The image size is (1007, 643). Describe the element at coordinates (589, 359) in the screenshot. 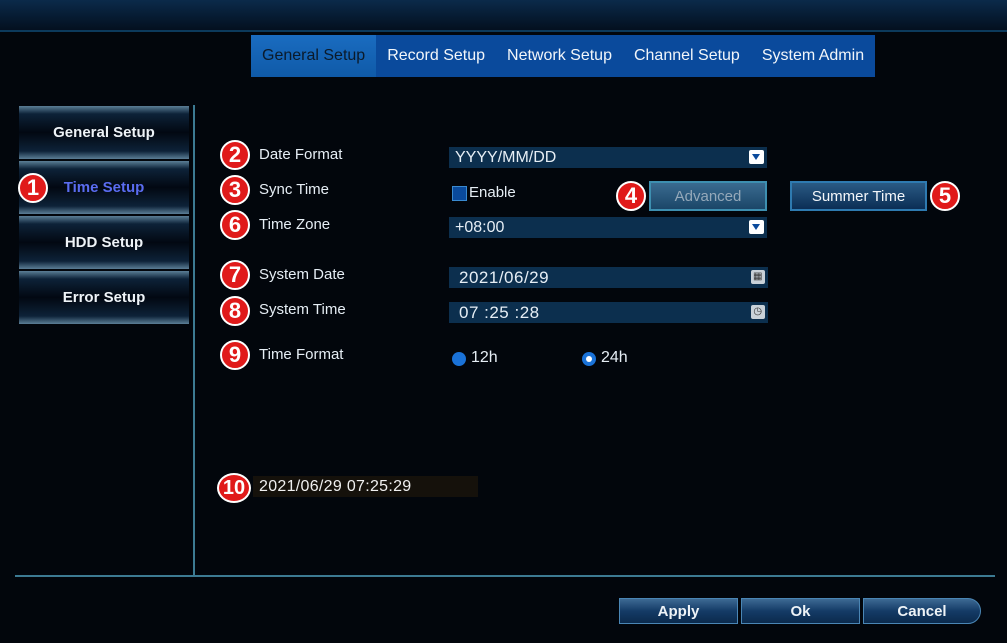

I see `time-format-24h-radio` at that location.